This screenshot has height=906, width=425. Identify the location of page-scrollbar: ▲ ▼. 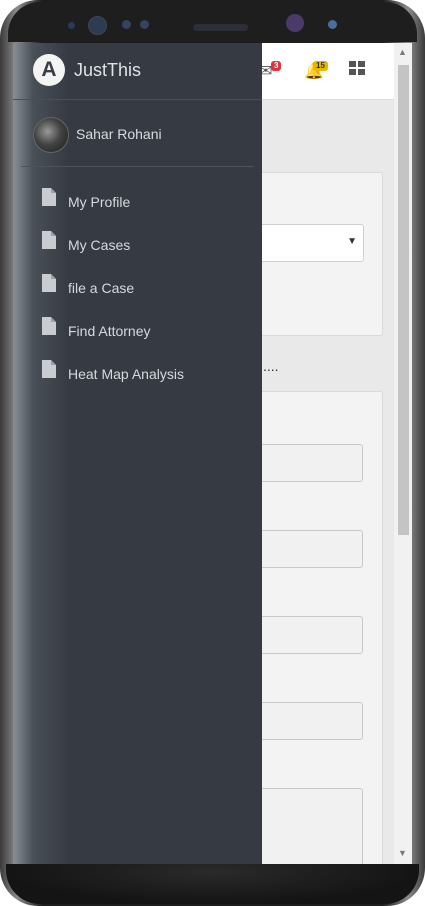
(403, 454).